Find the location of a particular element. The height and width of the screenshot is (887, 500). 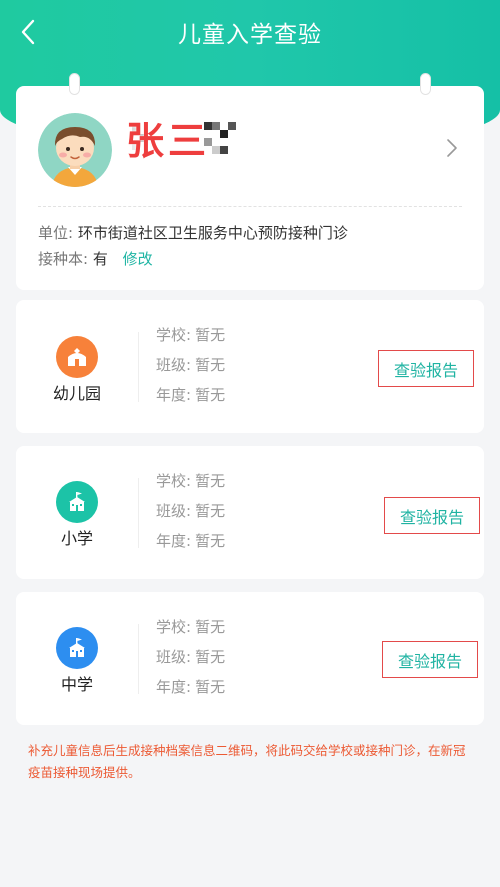

kindergarten-label: 幼儿园 is located at coordinates (76, 393).